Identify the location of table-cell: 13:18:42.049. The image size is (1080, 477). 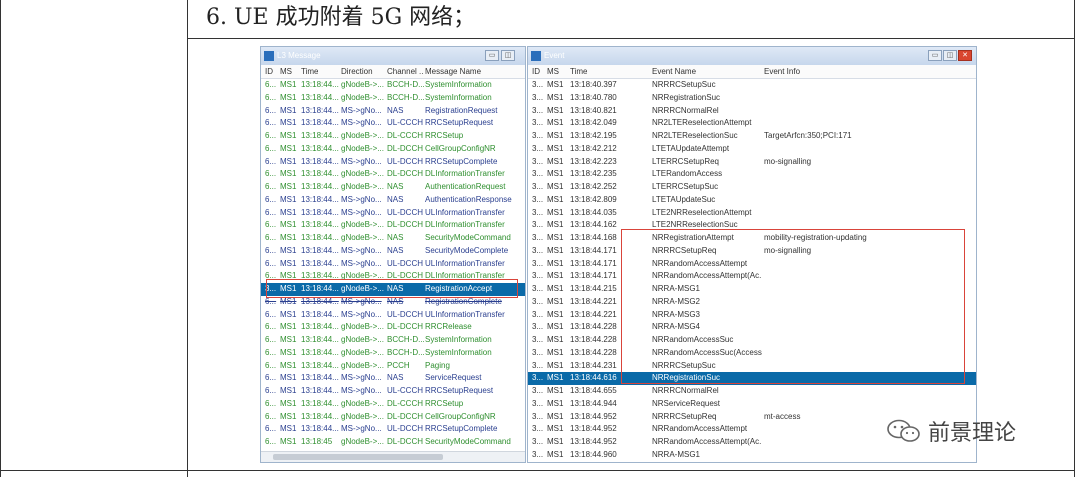
(593, 123).